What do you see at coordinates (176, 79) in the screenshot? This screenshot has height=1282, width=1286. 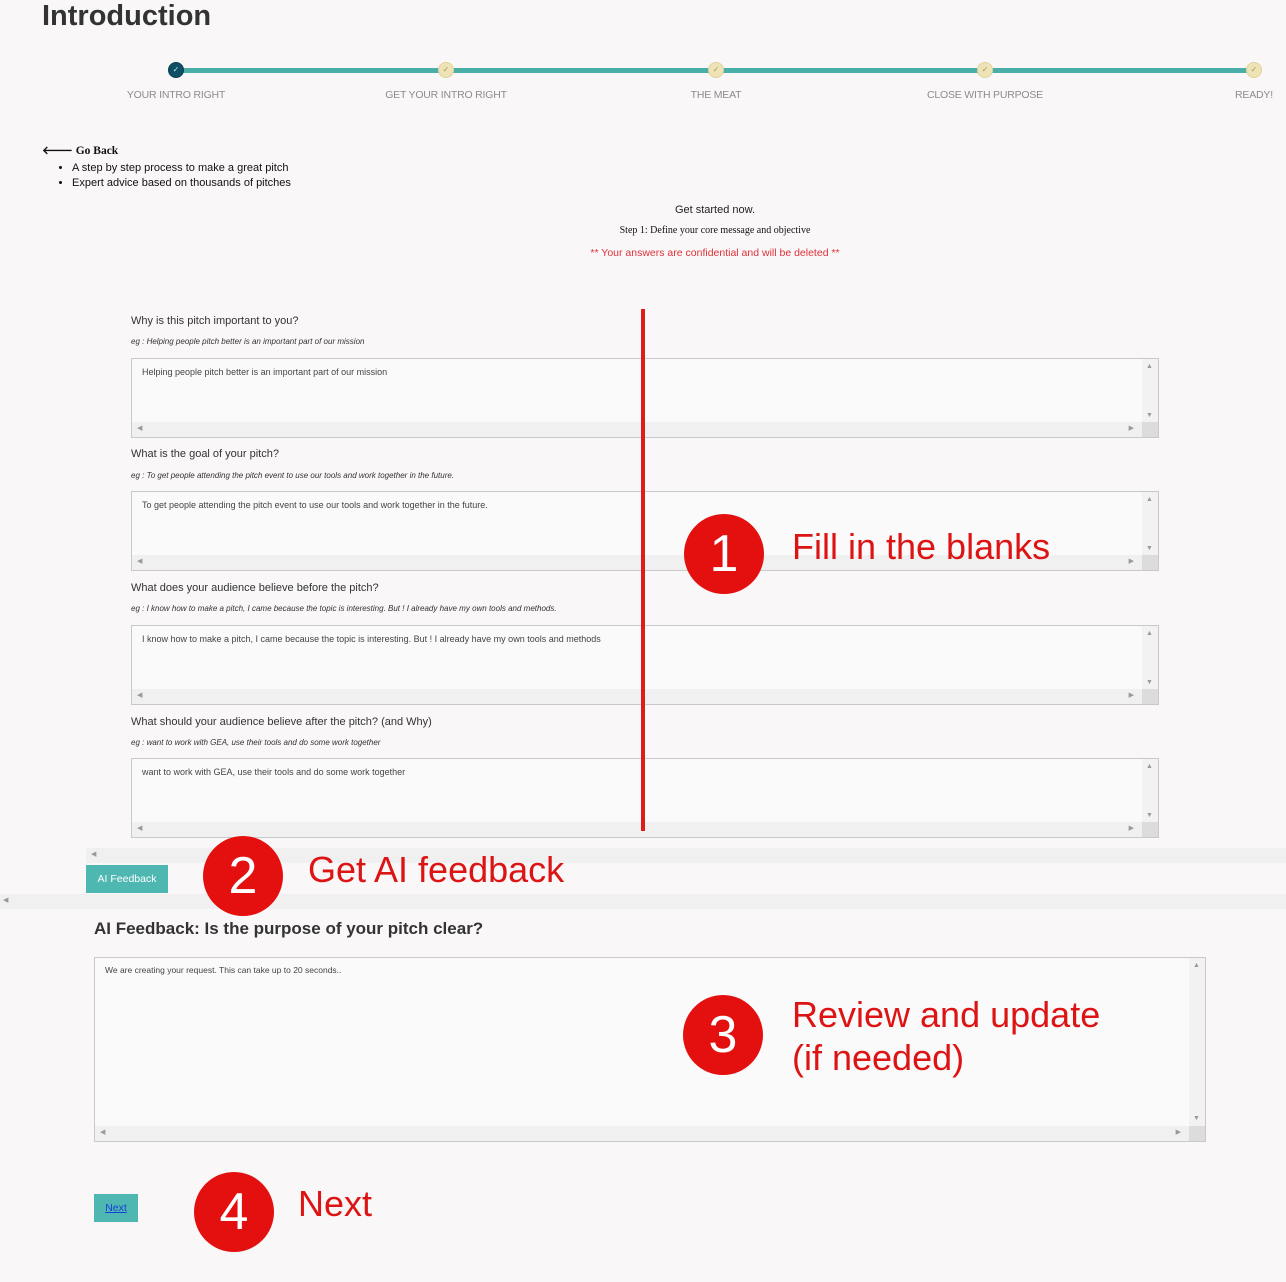 I see `step-your-intro-right: ✓ YOUR INTRO RIGHT` at bounding box center [176, 79].